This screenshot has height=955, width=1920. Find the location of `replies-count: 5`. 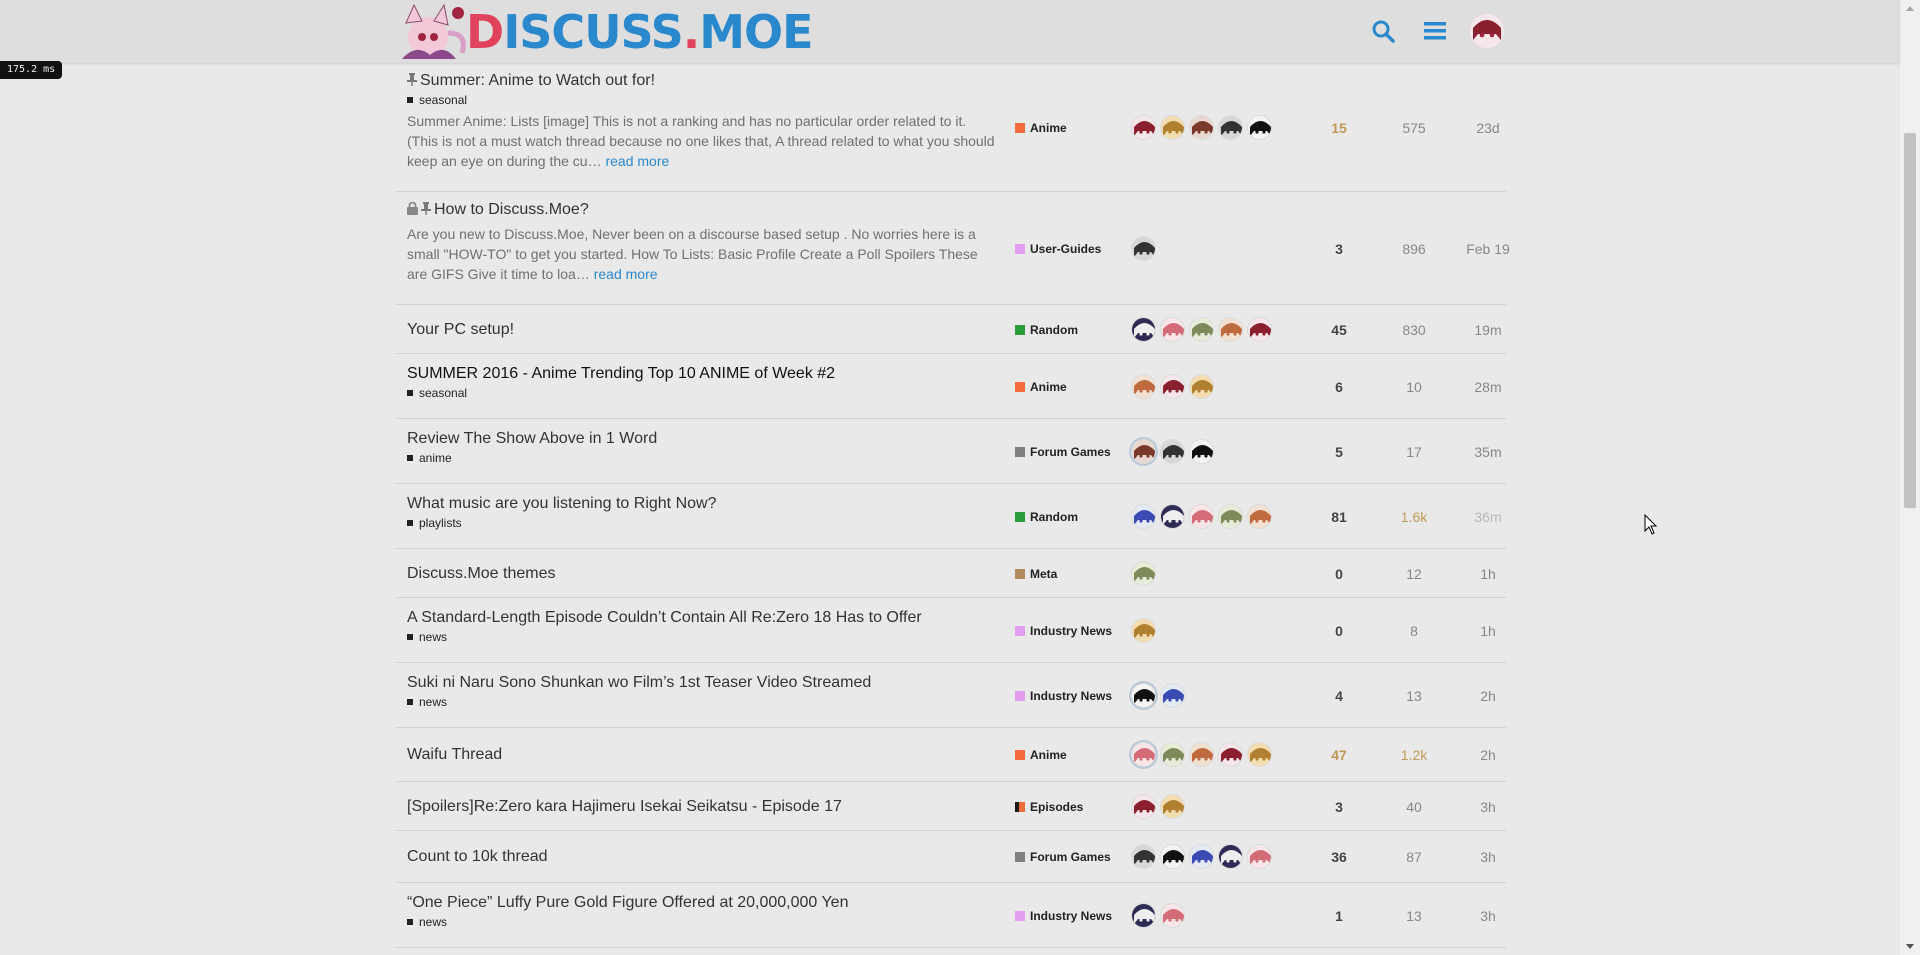

replies-count: 5 is located at coordinates (1339, 452).